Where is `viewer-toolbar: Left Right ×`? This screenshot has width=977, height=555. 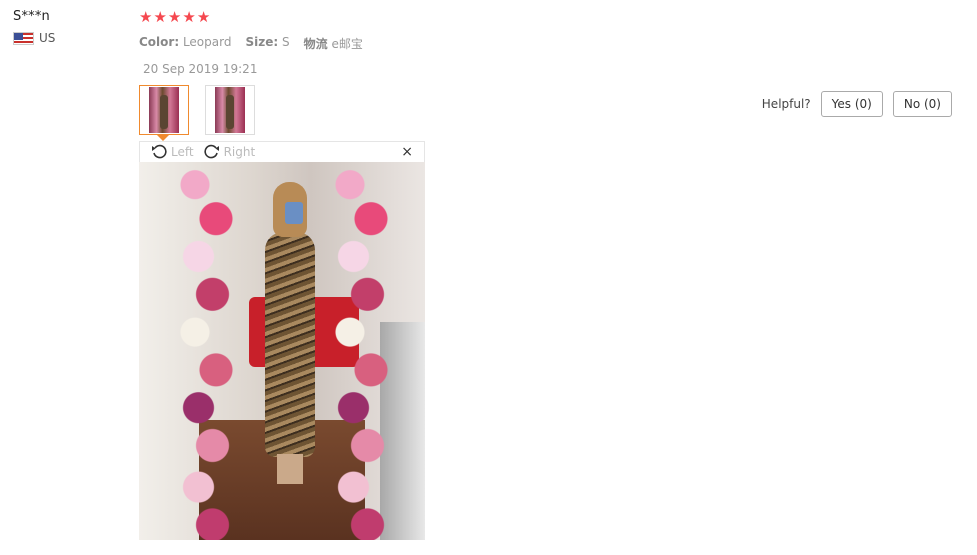
viewer-toolbar: Left Right × is located at coordinates (282, 151).